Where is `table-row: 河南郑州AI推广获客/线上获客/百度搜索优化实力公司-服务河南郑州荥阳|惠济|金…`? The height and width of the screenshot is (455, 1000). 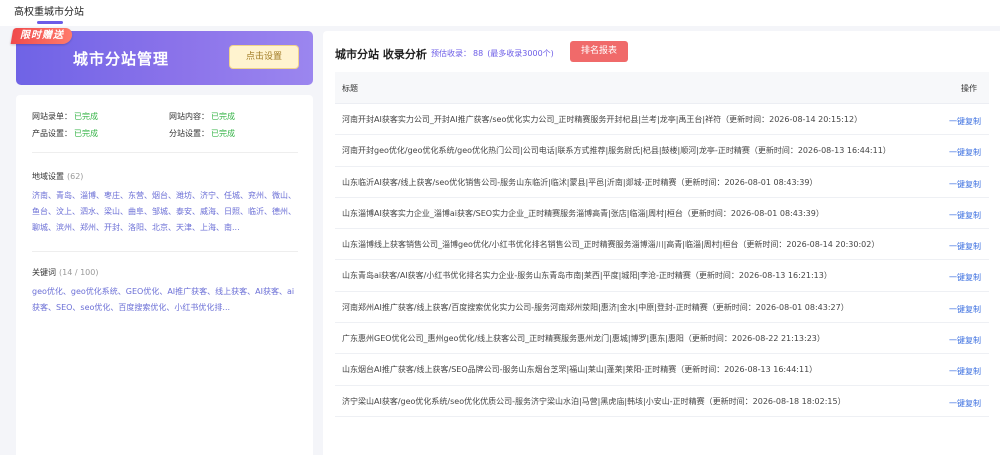
table-row: 河南郑州AI推广获客/线上获客/百度搜索优化实力公司-服务河南郑州荥阳|惠济|金… is located at coordinates (662, 308).